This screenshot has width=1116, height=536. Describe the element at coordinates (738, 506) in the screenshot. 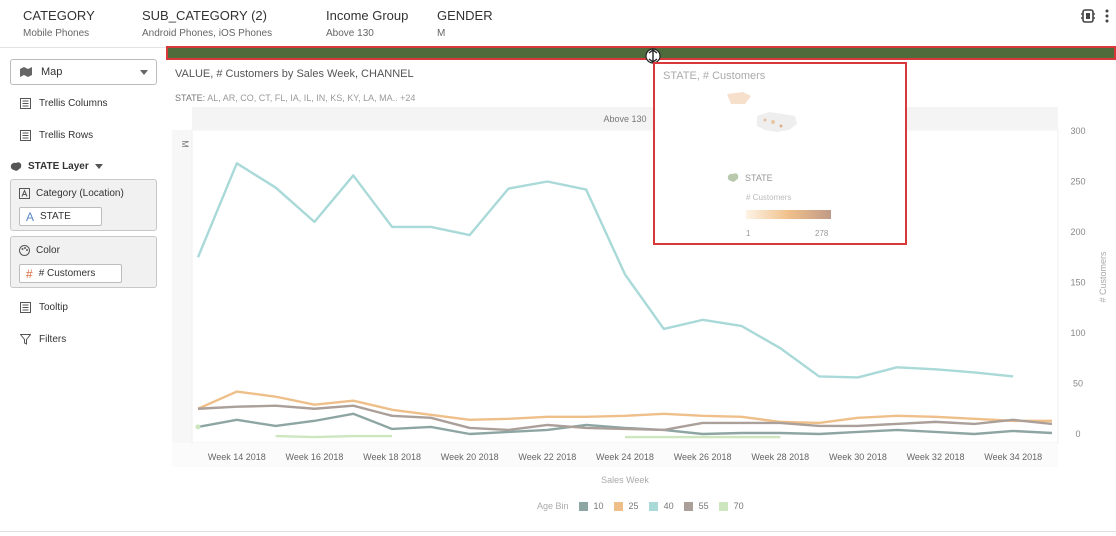

I see `legend-label-70: 70` at that location.